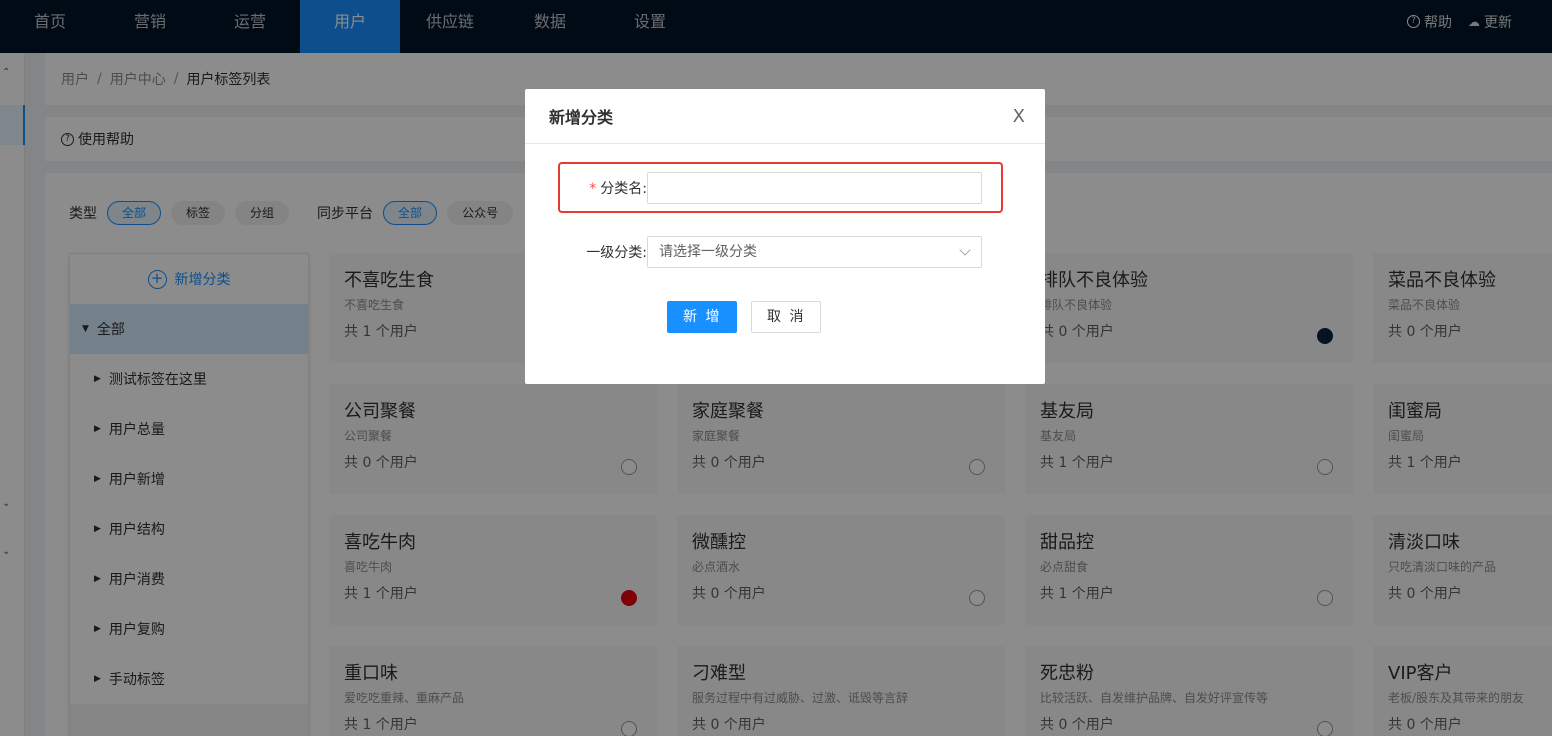 The width and height of the screenshot is (1552, 736). What do you see at coordinates (708, 252) in the screenshot?
I see `parent-category-placeholder: 请选择一级分类` at bounding box center [708, 252].